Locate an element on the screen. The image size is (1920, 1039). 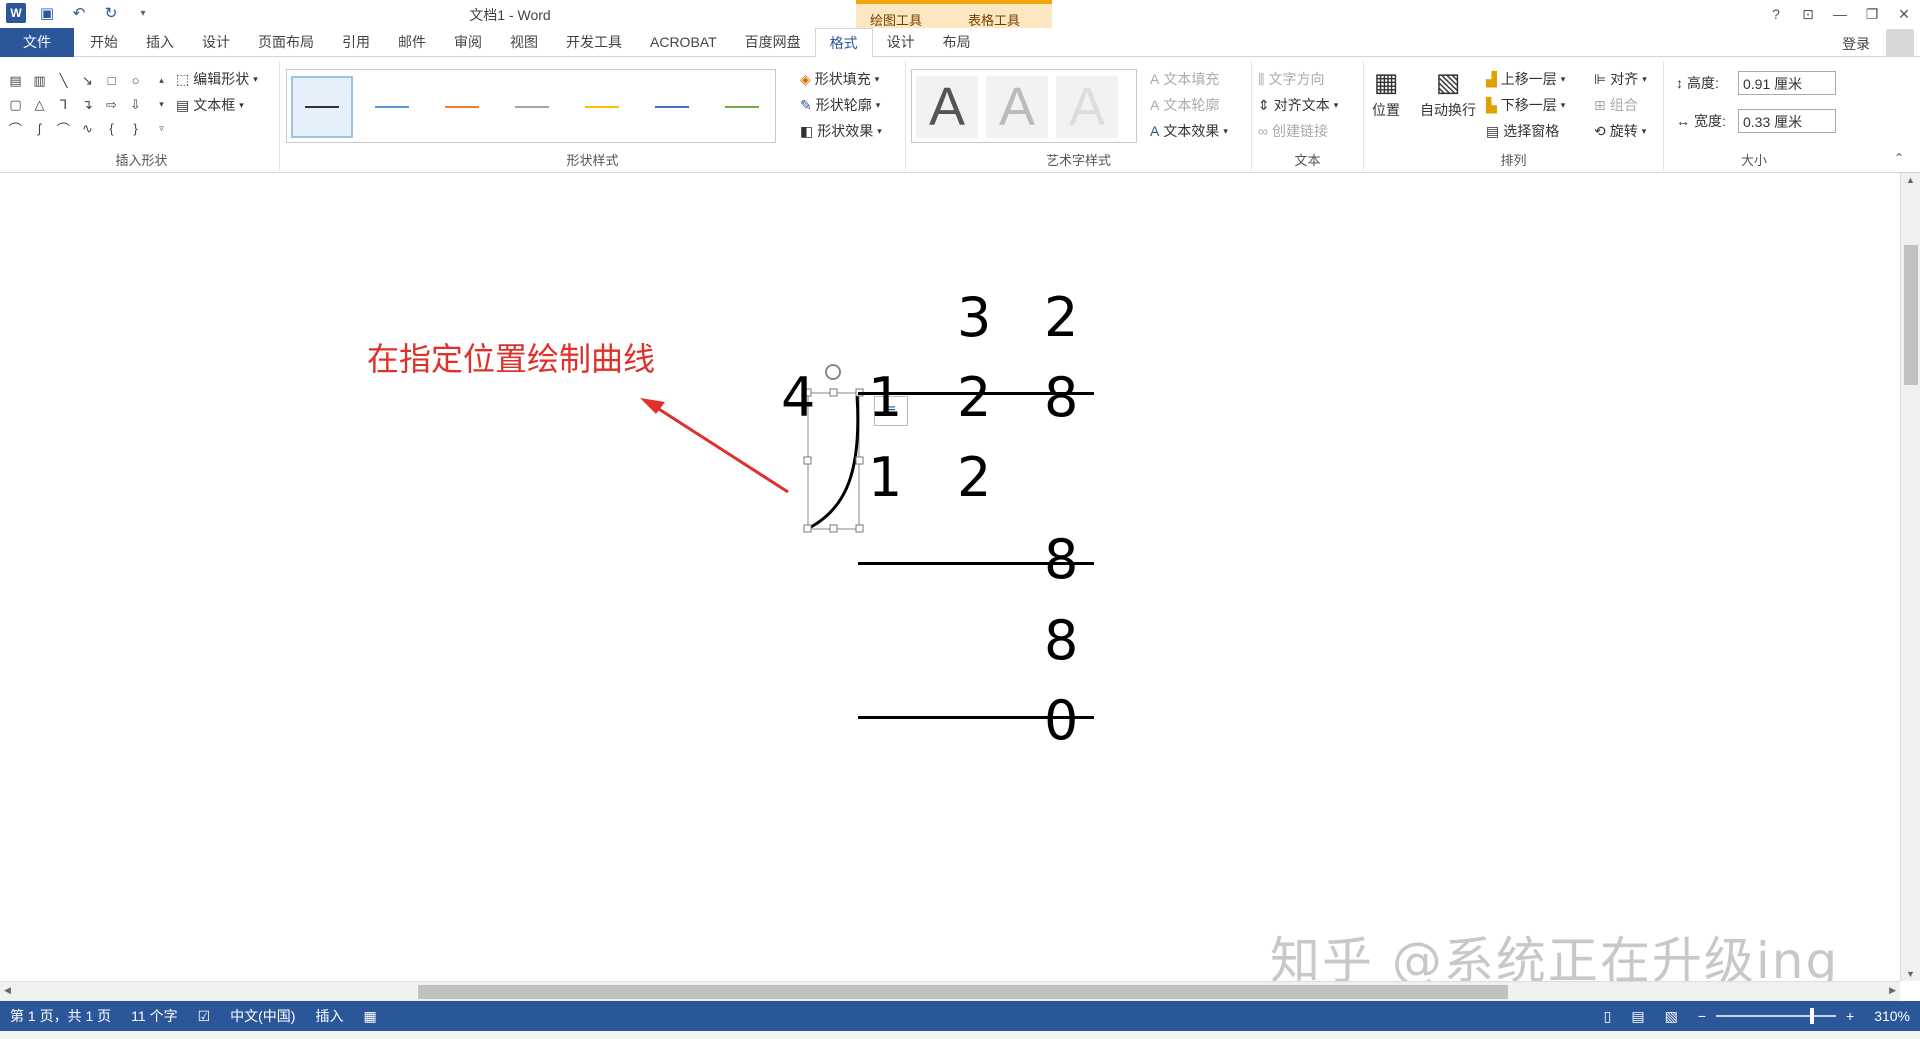
selection-pane-button: ▤ 选择窗格 is located at coordinates (1522, 131).